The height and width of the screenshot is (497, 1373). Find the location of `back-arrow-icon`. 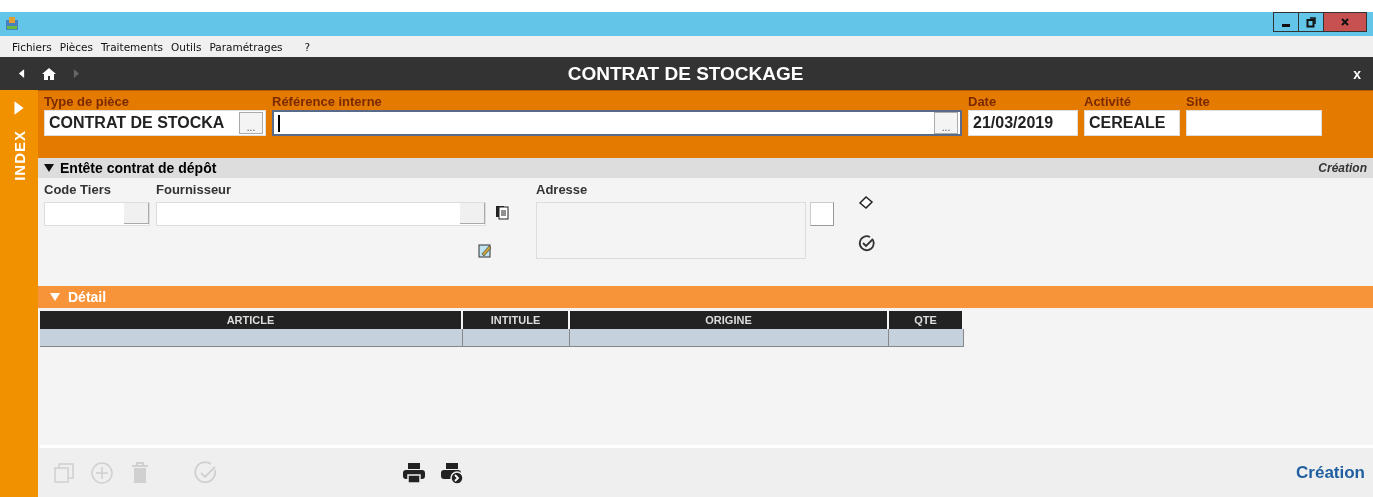

back-arrow-icon is located at coordinates (21, 73).